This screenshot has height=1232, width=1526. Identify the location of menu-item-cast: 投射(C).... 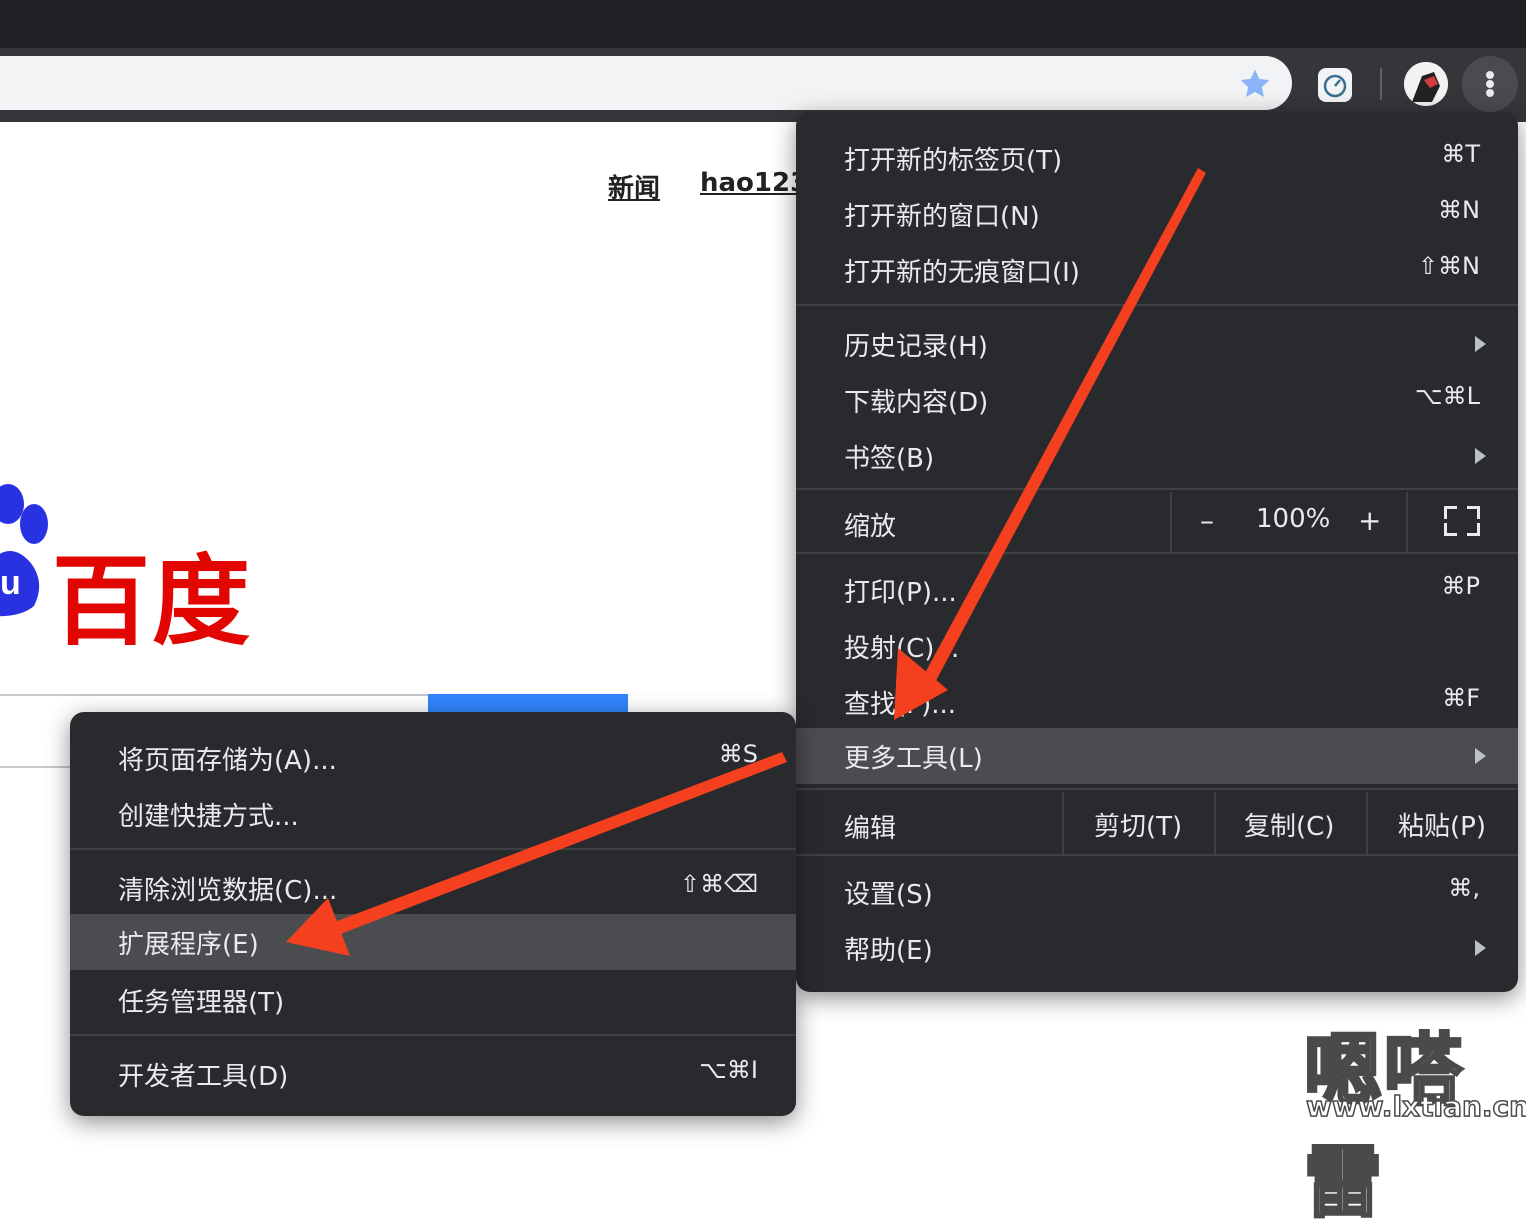
(1157, 646).